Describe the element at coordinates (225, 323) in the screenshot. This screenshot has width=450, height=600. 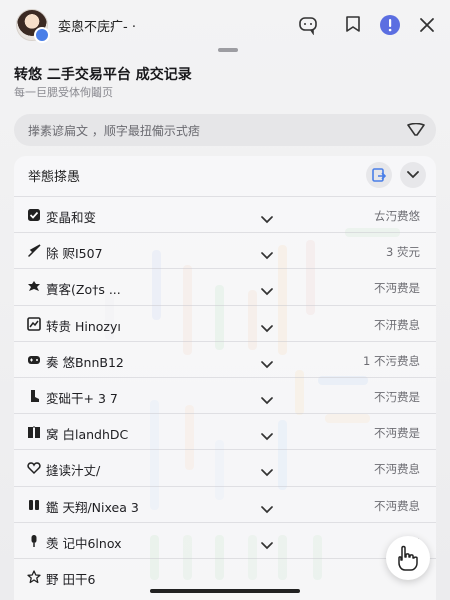
I see `list-item: 转贵 Hinozyı 不汧费息` at that location.